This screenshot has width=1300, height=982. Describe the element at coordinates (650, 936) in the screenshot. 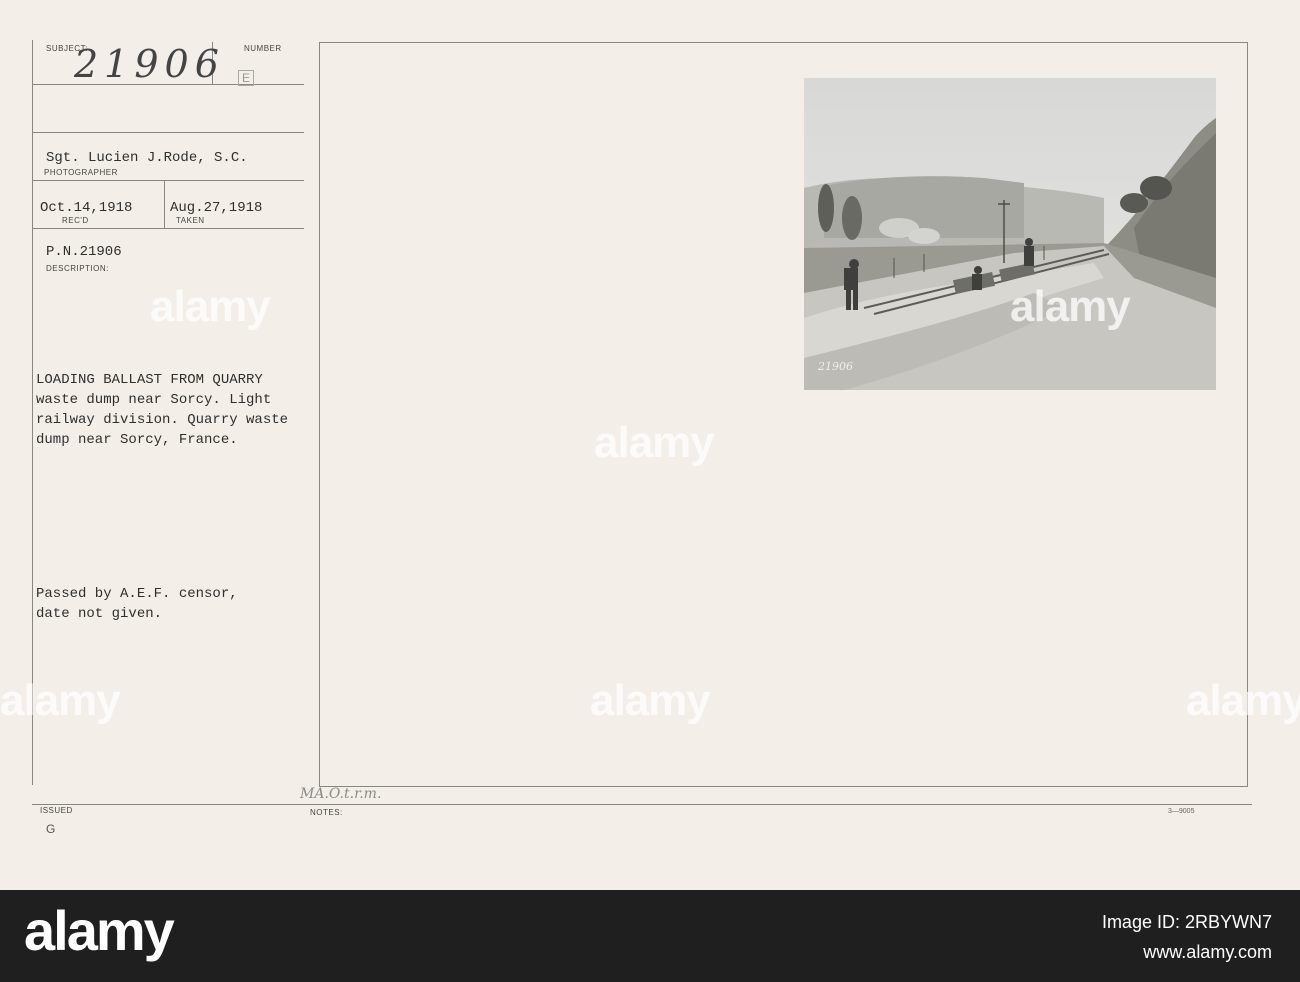

I see `stock-footer-bar: alamy Image ID: 2RBYWN7 www.alamy.com` at that location.